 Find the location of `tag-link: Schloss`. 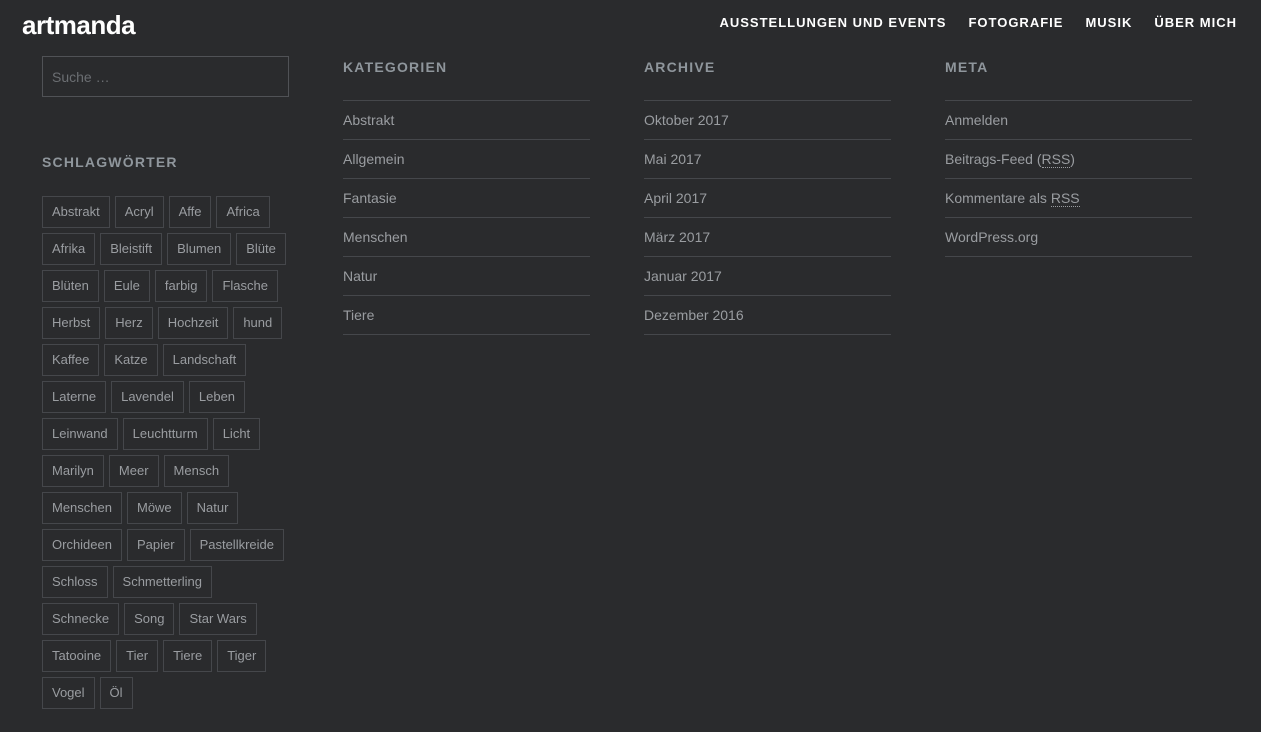

tag-link: Schloss is located at coordinates (75, 582).